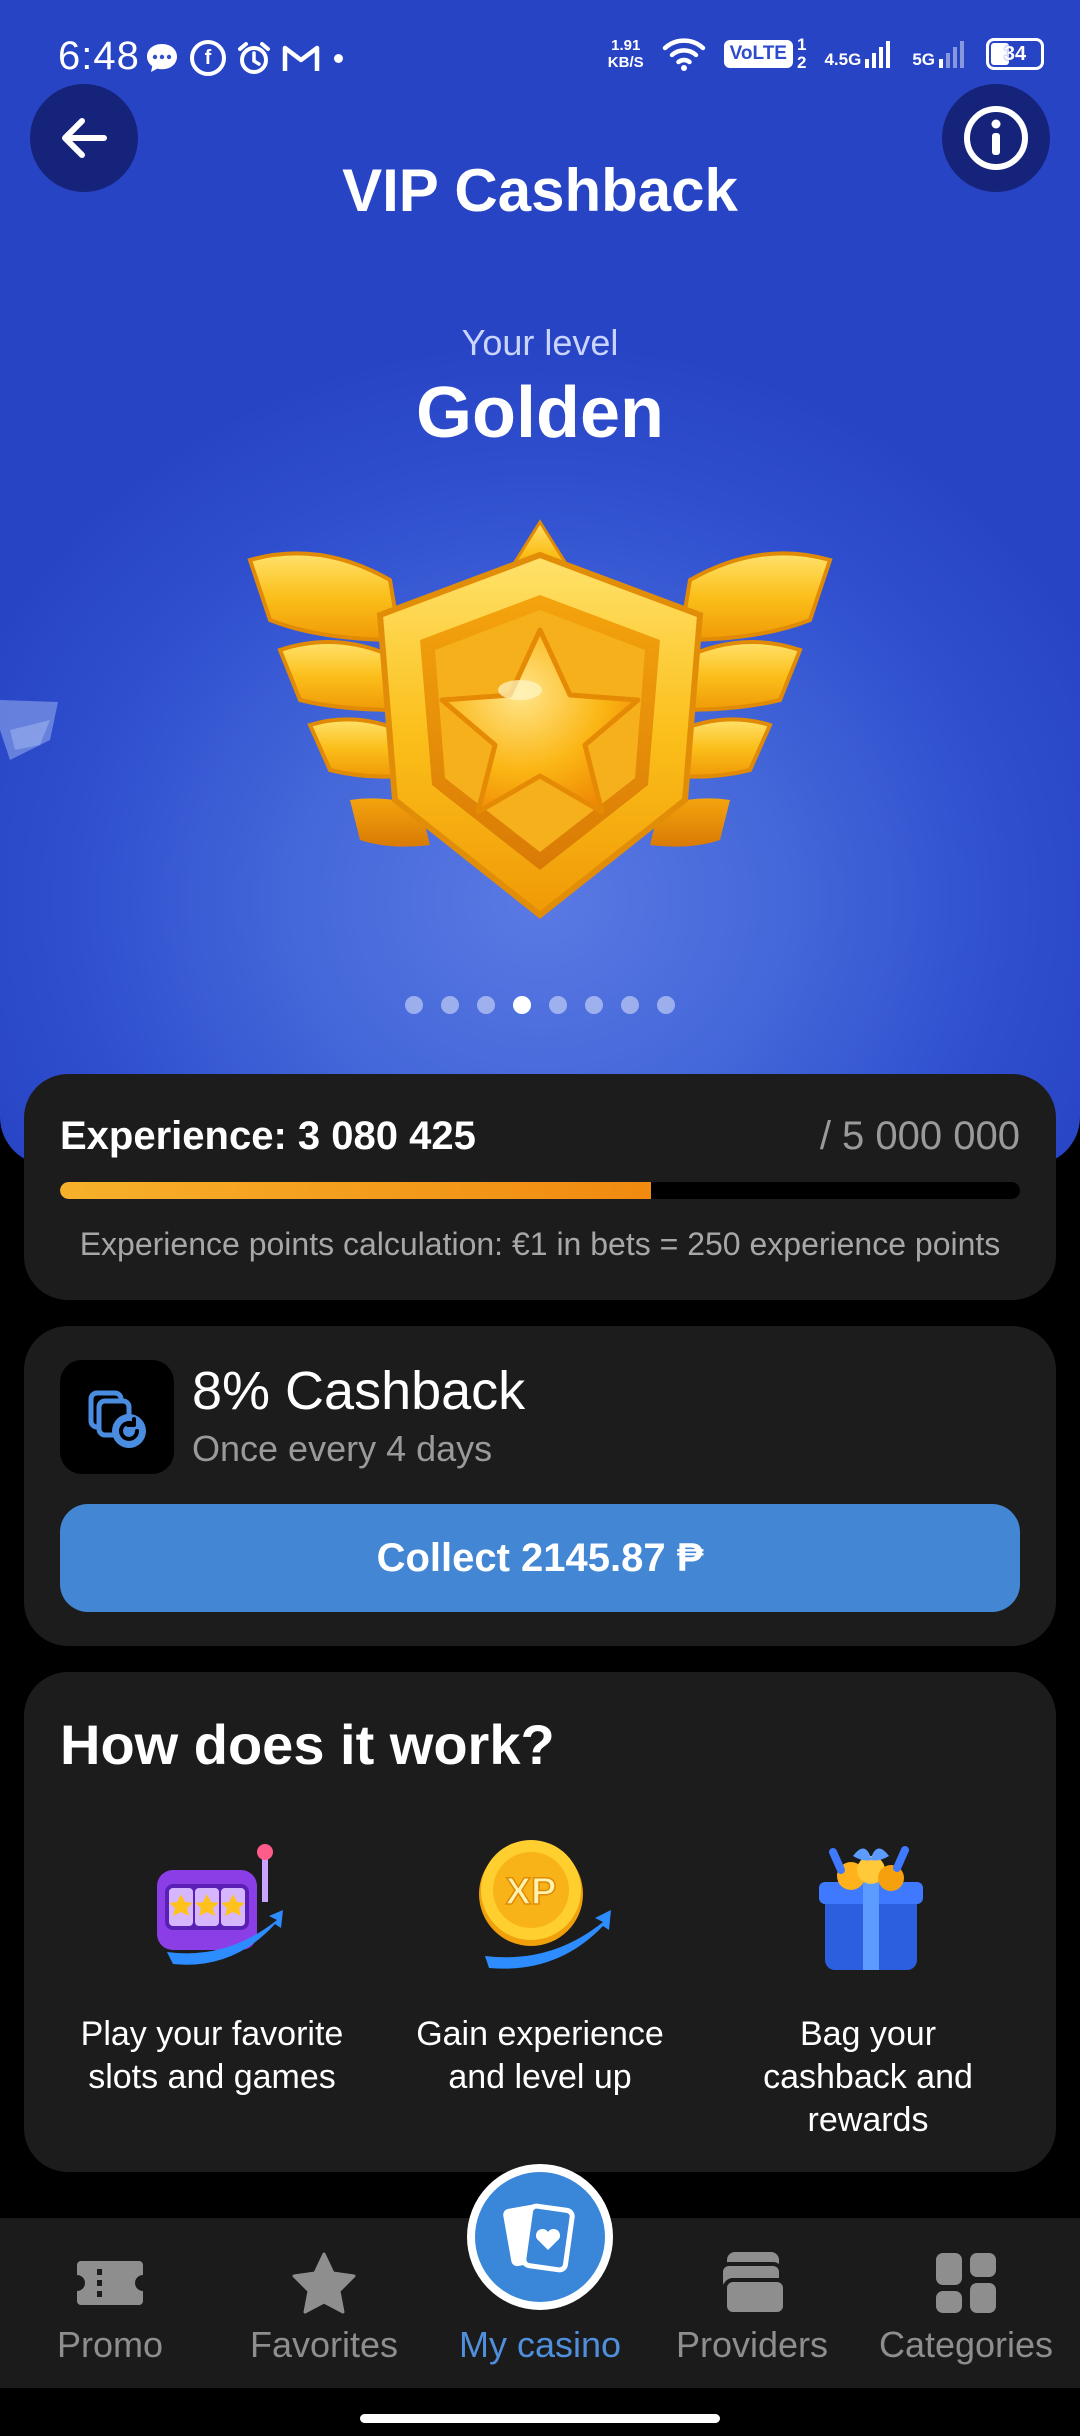  Describe the element at coordinates (540, 719) in the screenshot. I see `golden-level-badge` at that location.